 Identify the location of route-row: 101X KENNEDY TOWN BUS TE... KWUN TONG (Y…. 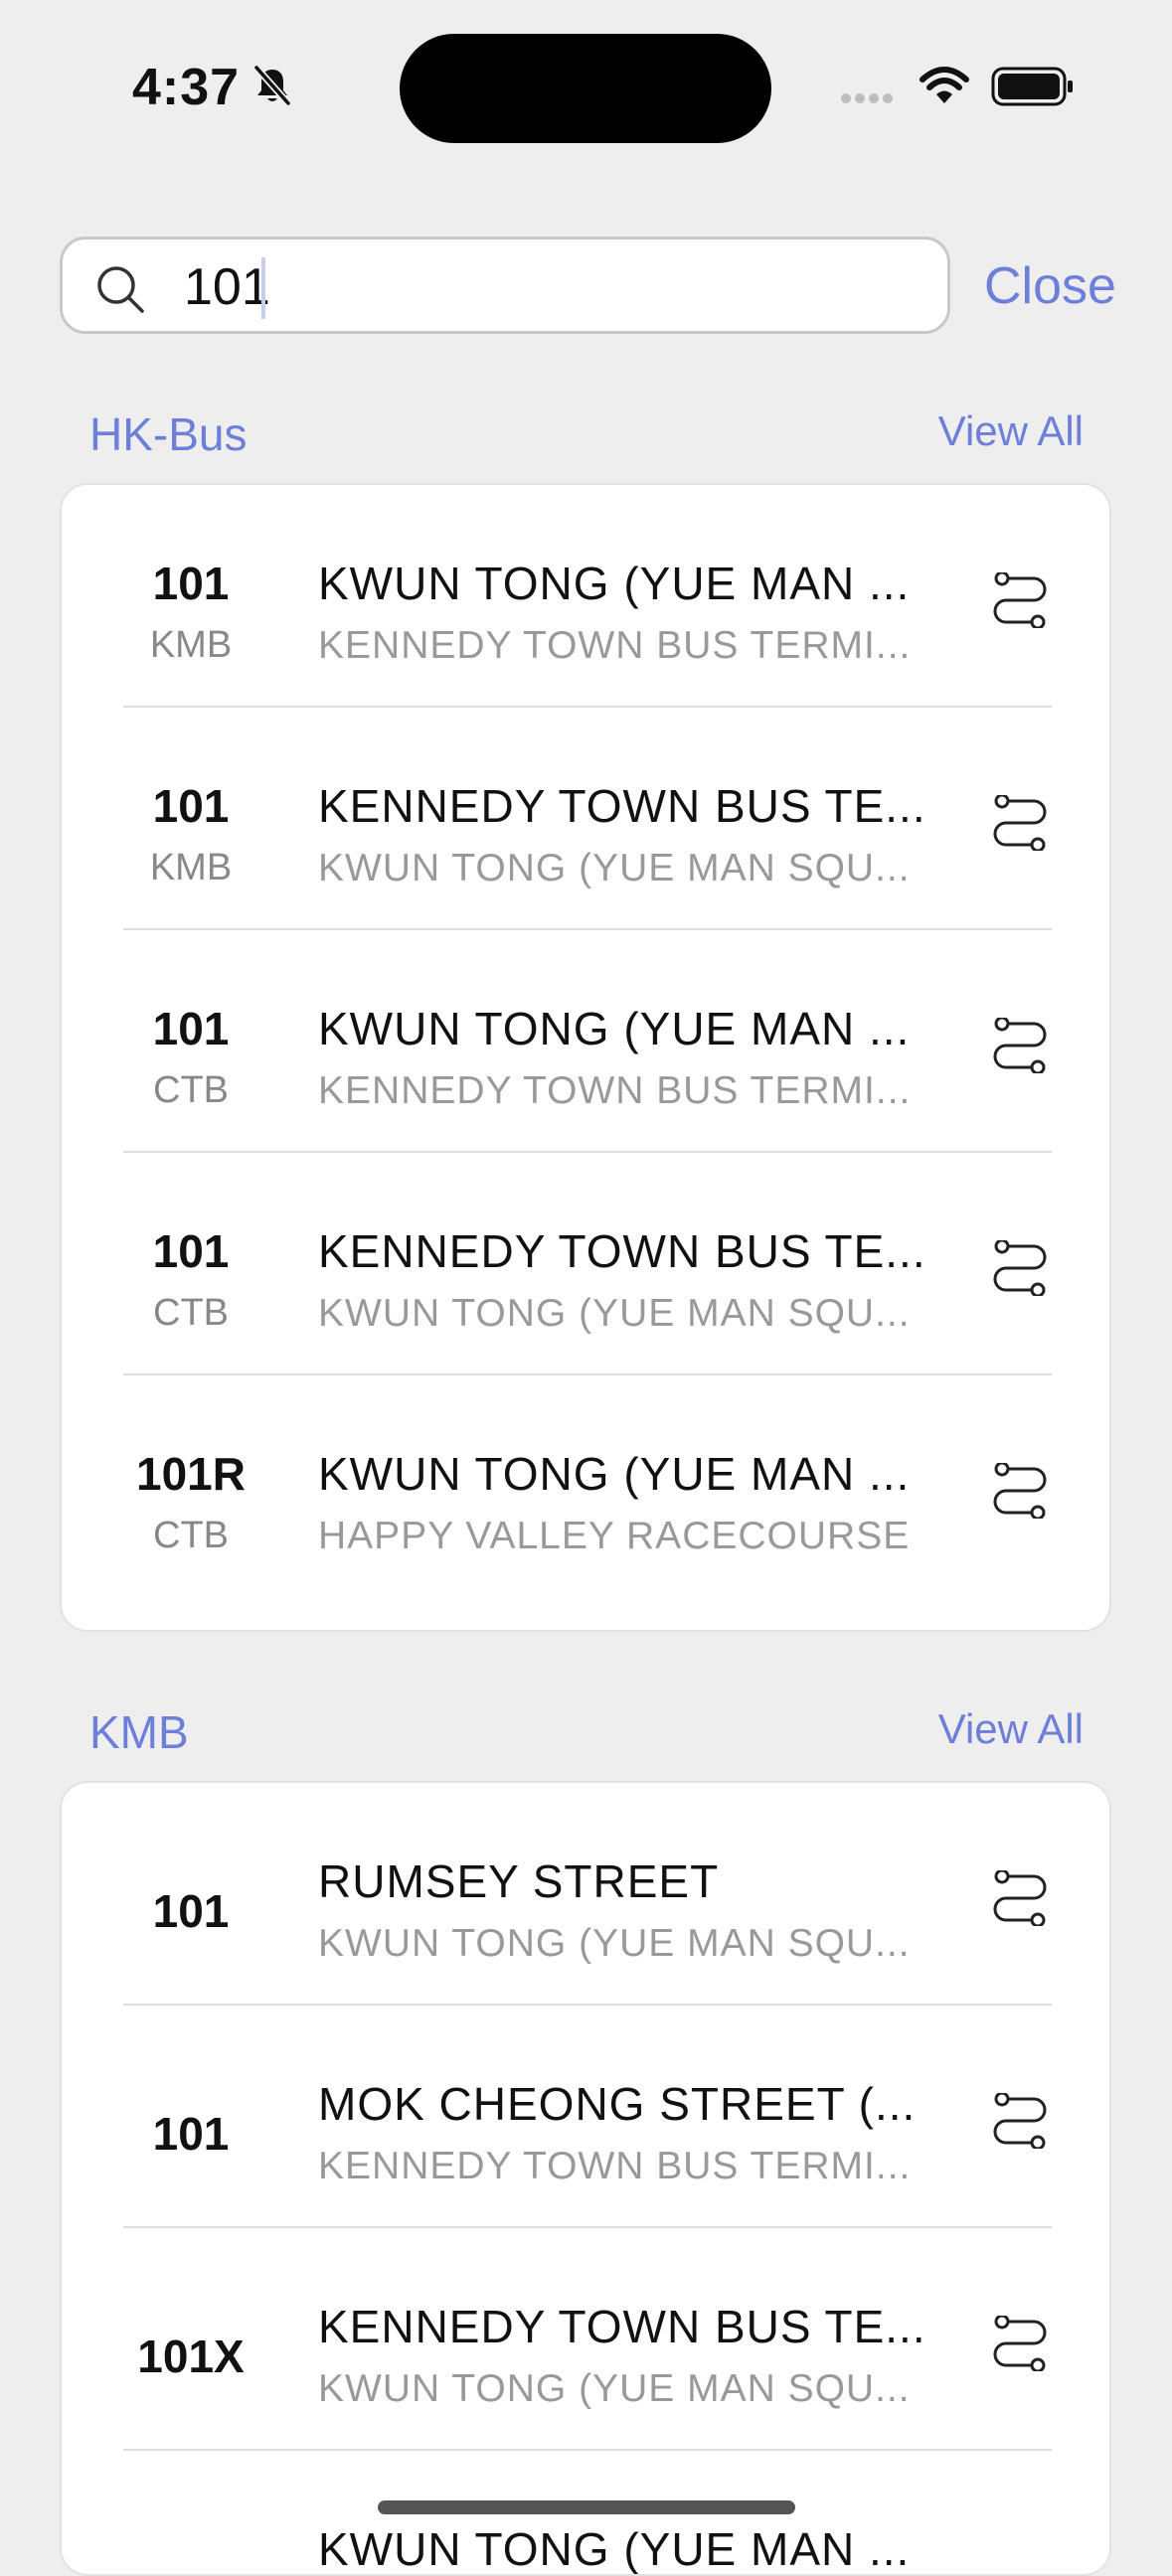
(585, 2339).